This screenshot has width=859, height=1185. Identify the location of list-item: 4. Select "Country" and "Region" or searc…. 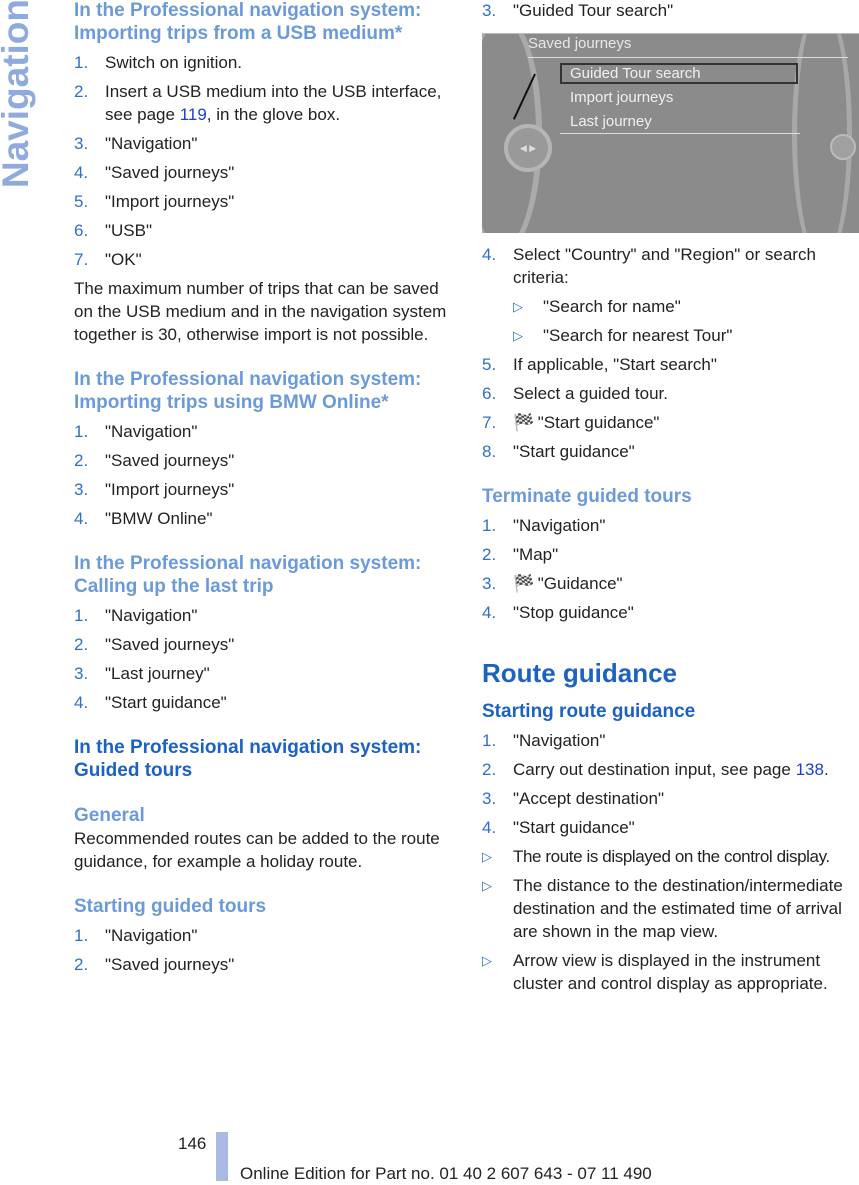
(649, 266).